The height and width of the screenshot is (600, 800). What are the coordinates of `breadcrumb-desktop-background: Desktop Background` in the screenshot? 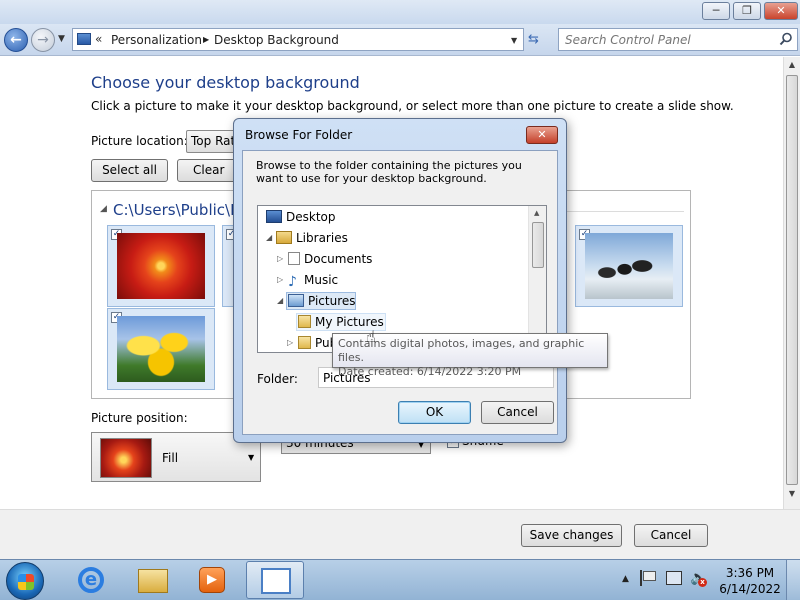 It's located at (276, 40).